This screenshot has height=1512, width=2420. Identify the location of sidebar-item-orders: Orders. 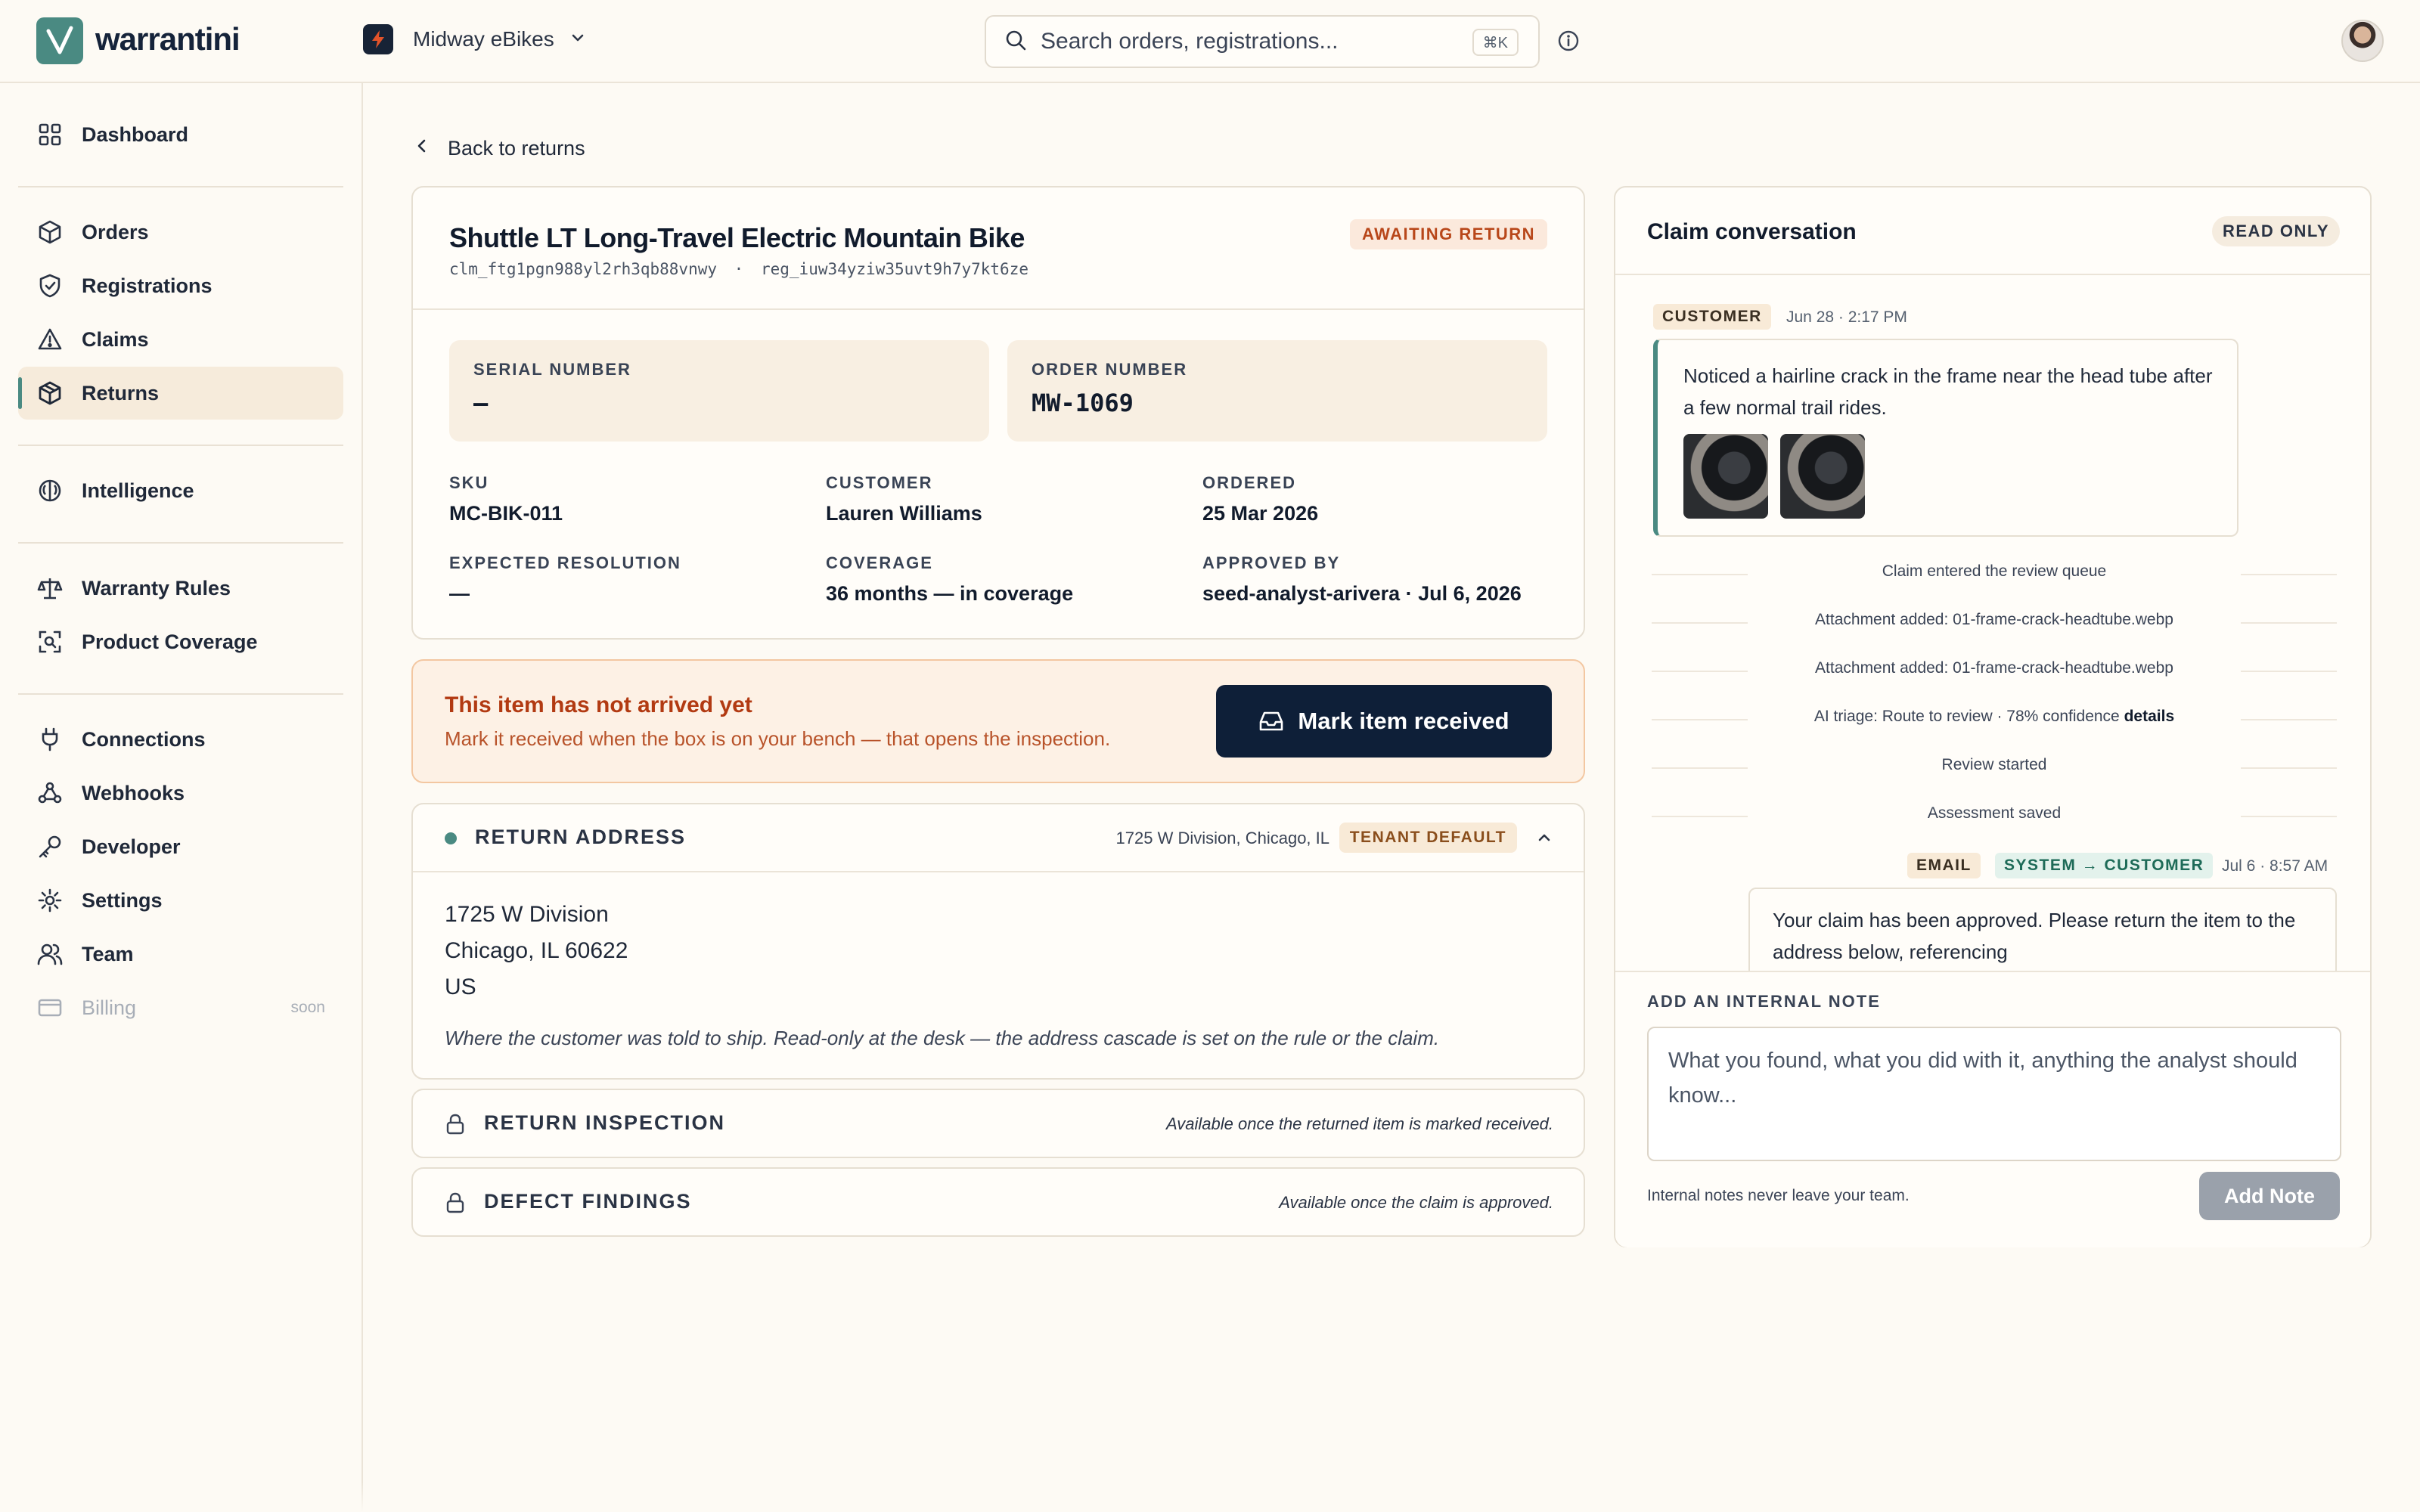
(180, 232).